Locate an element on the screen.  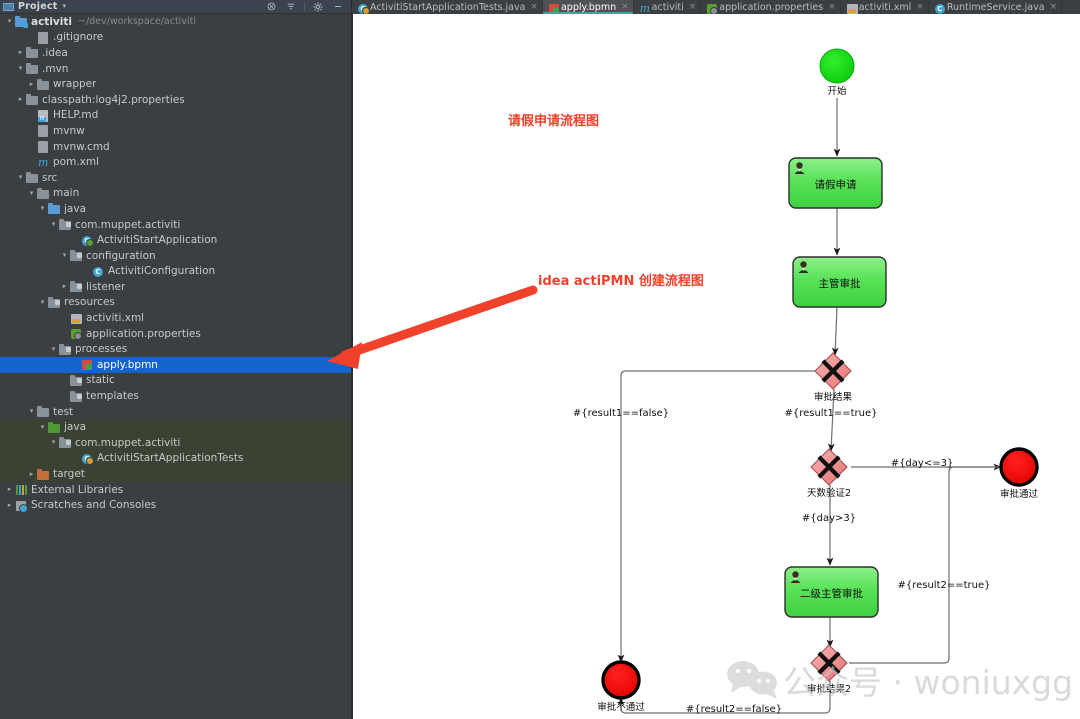
tree-row-classpath-log4j2.properties: ▸ classpath:log4j2.properties is located at coordinates (175, 100).